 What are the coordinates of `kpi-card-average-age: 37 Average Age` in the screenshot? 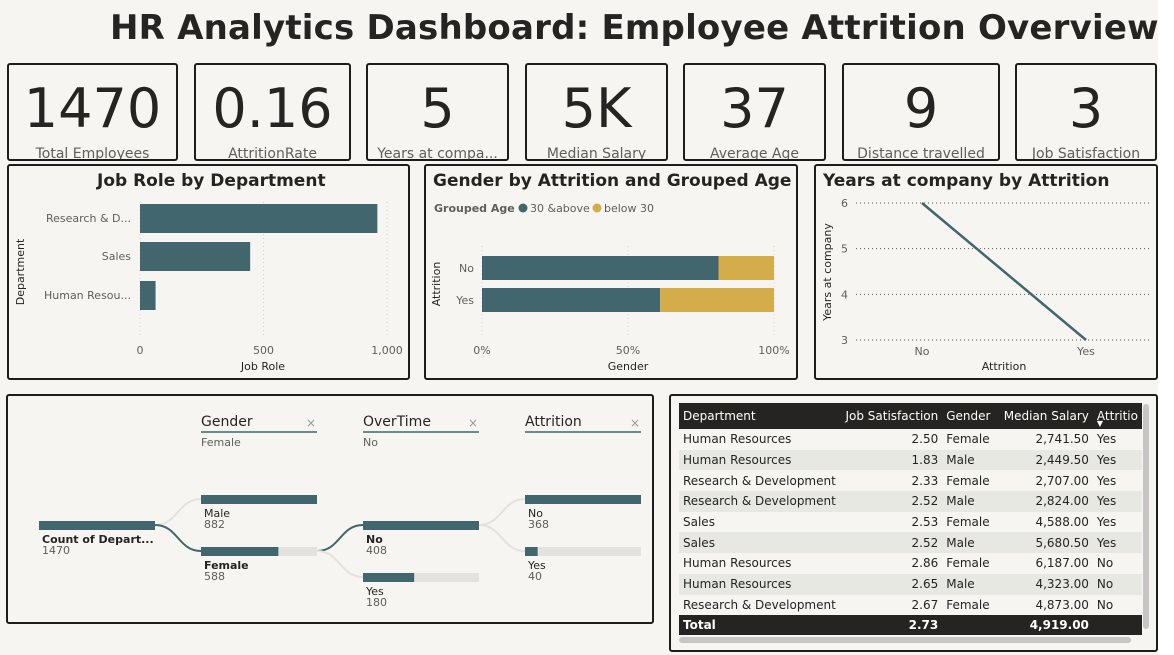 It's located at (754, 112).